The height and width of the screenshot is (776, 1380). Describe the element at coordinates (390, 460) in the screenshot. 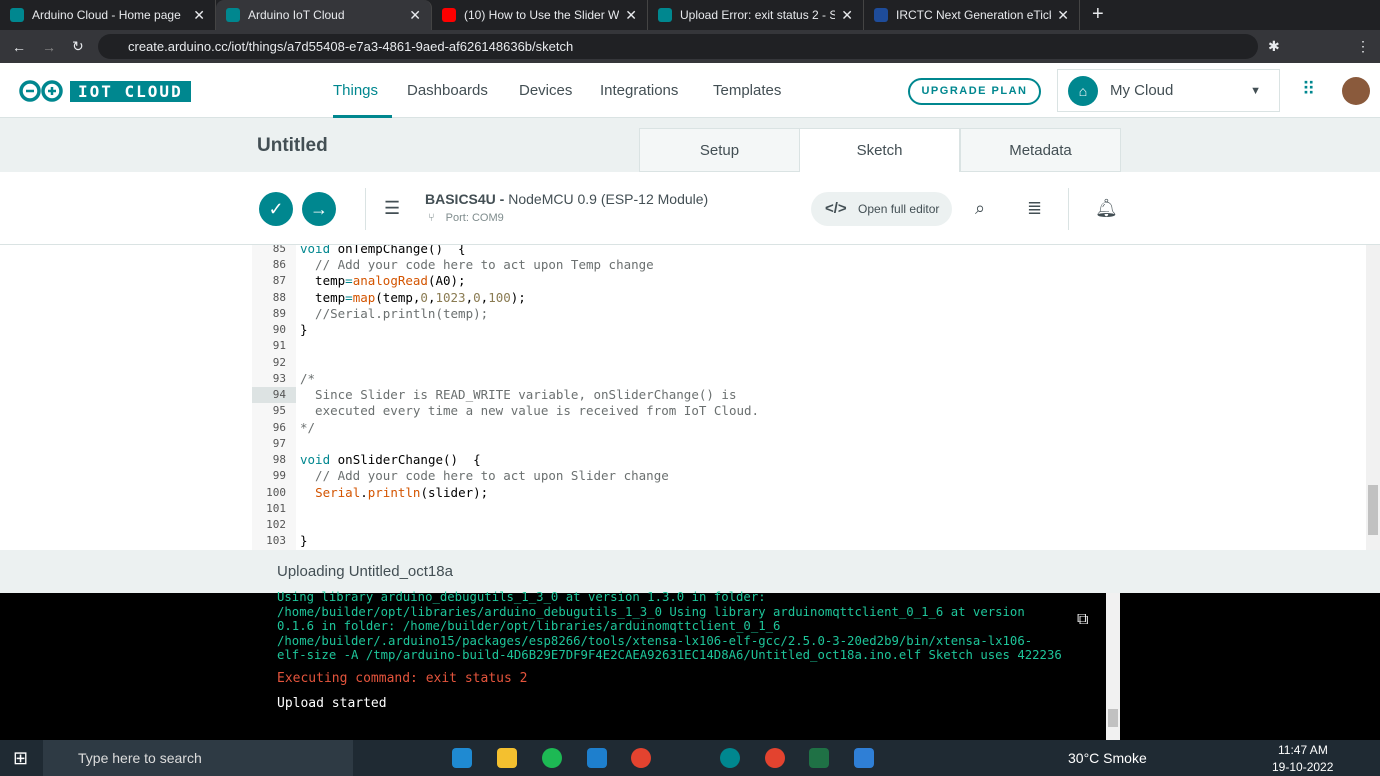

I see `code-line: void onSliderChange() {` at that location.